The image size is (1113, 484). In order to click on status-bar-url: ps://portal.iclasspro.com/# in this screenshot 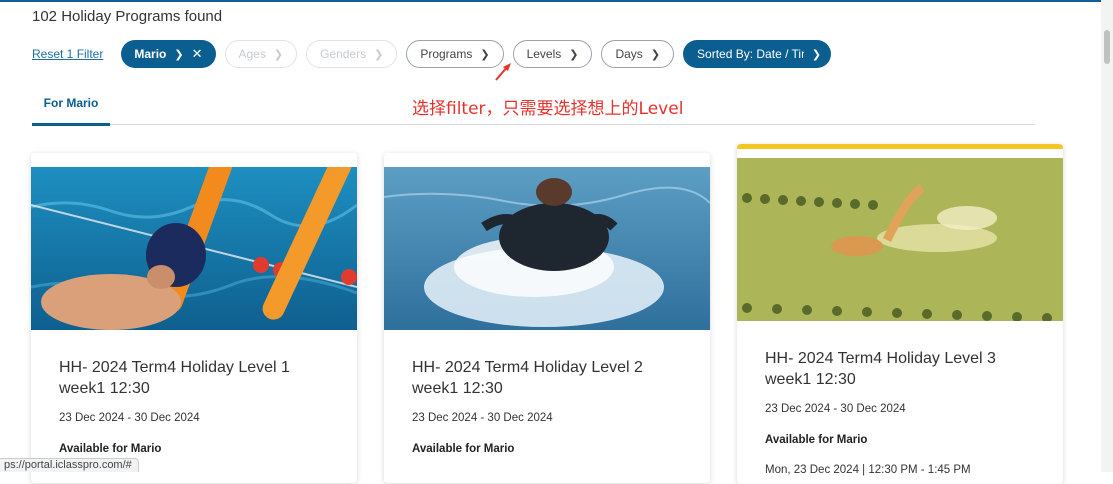, I will do `click(69, 465)`.